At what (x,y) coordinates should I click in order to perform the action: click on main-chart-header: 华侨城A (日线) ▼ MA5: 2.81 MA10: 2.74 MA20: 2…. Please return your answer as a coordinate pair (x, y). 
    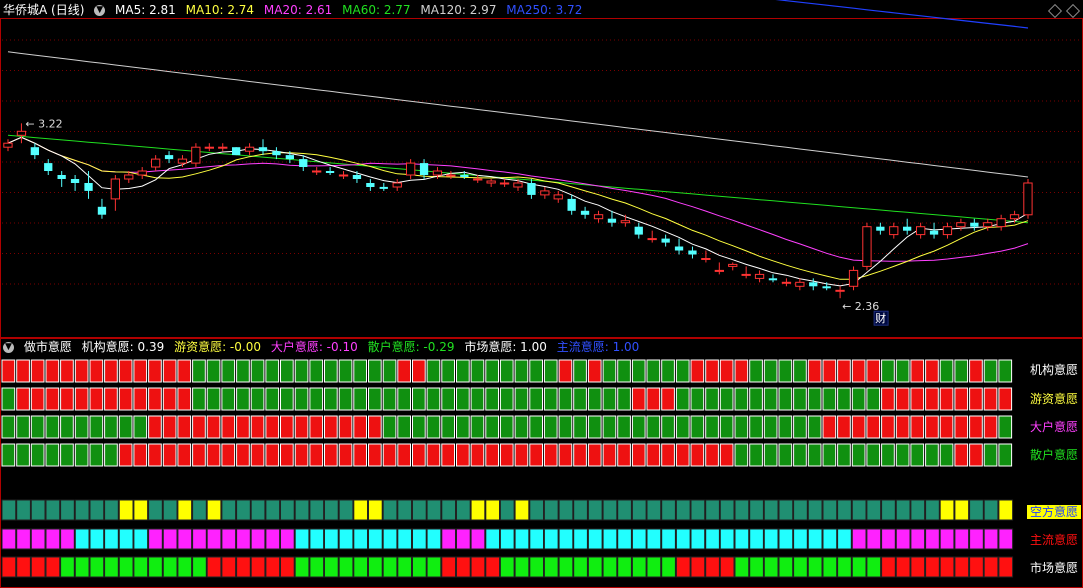
    Looking at the image, I should click on (295, 10).